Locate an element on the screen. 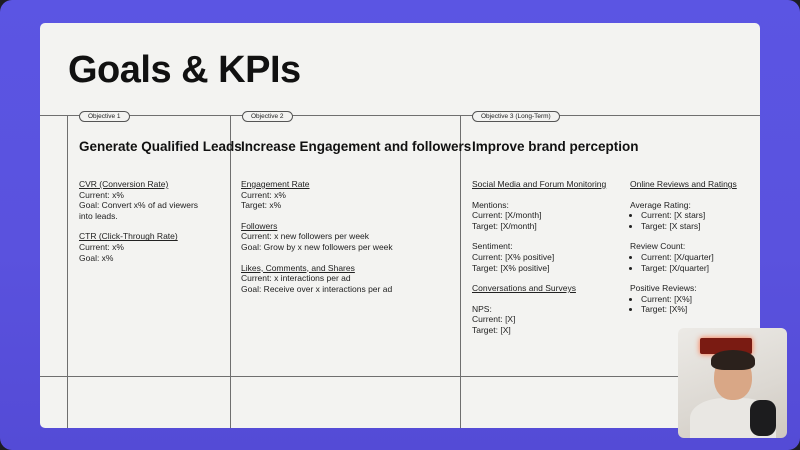 The width and height of the screenshot is (800, 450). kpi-line: into leads. is located at coordinates (98, 215).